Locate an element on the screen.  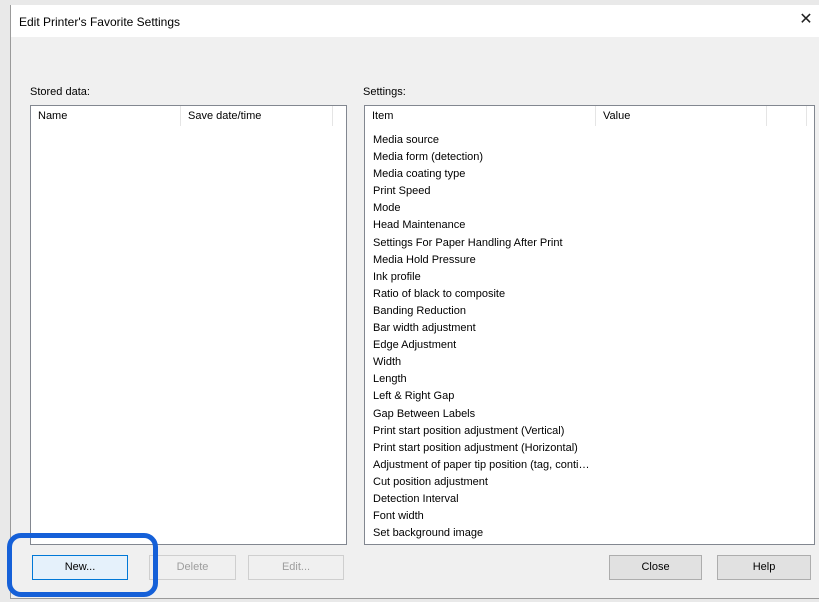
settings-item: Settings For Paper Handling After Print is located at coordinates (481, 243).